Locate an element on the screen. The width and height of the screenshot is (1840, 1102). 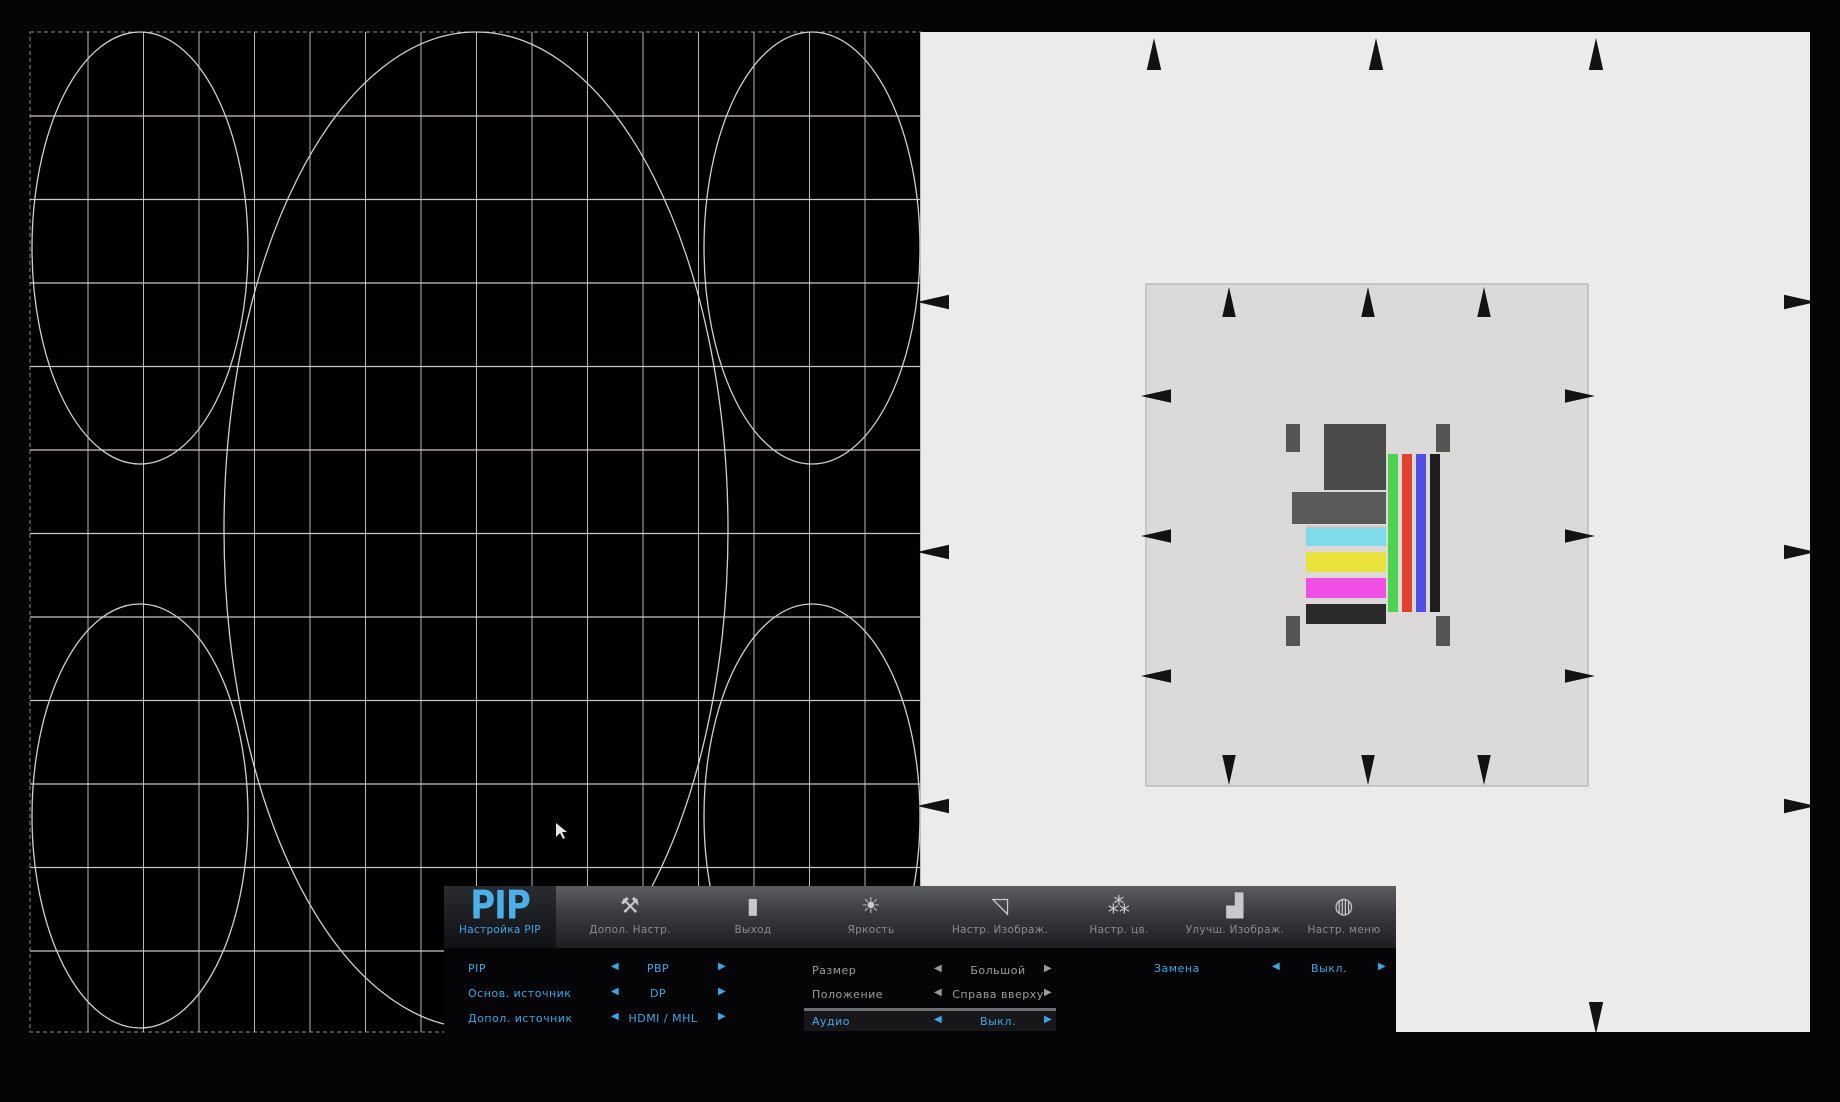
setting-size: Размер ◀ Большой ▶ is located at coordinates (932, 970).